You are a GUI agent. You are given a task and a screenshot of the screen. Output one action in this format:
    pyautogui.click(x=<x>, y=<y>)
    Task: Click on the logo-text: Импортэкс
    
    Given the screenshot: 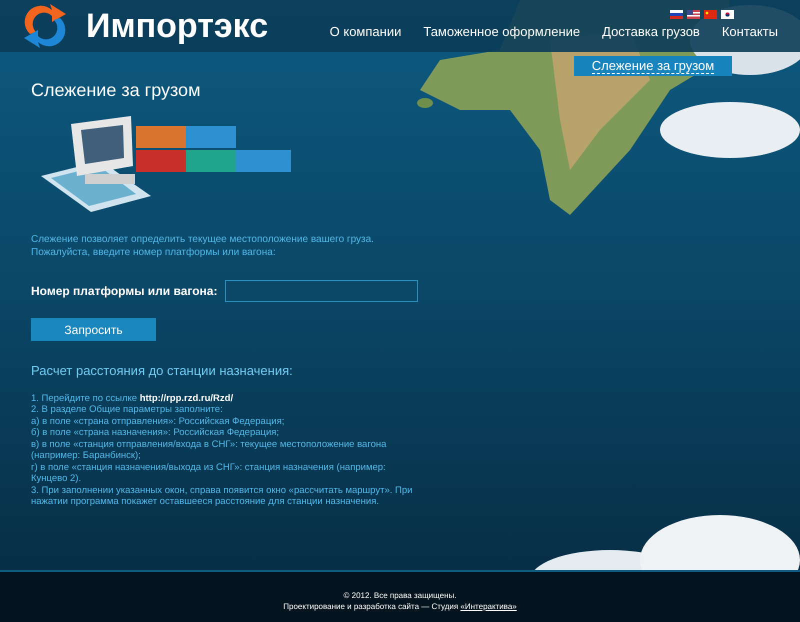 What is the action you would take?
    pyautogui.click(x=177, y=26)
    